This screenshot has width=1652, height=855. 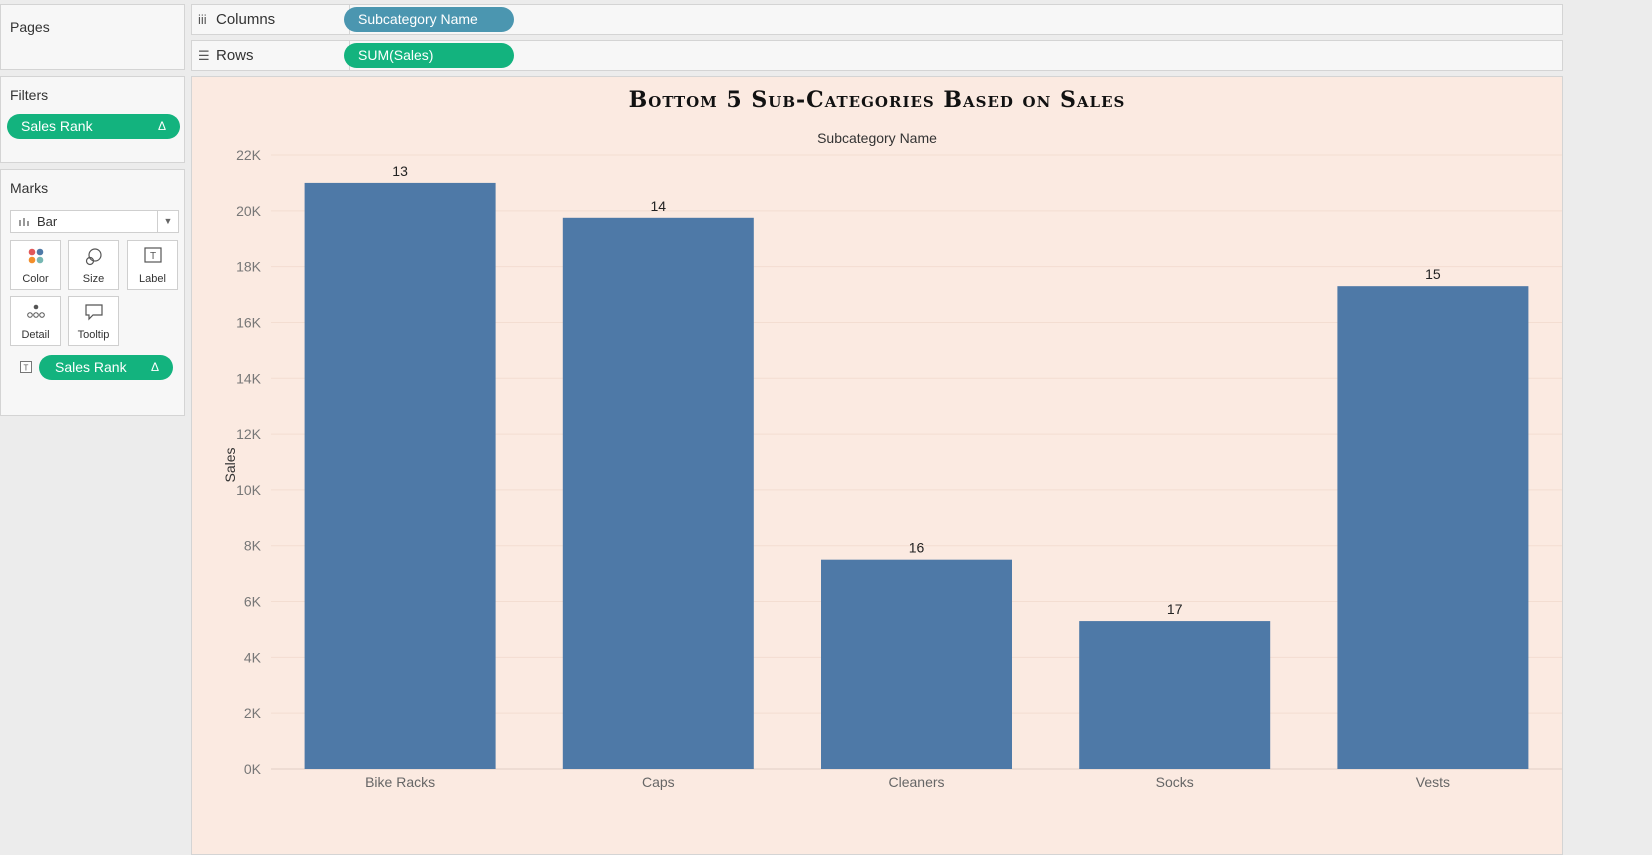 I want to click on bar-chart-icon, so click(x=24, y=221).